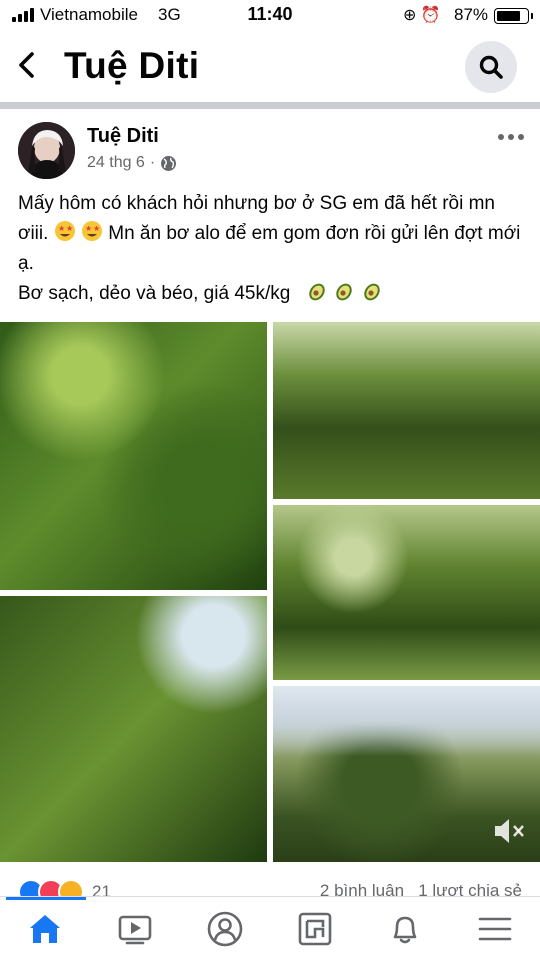 The height and width of the screenshot is (962, 540). I want to click on post-text-part-3: Bơ sạch, dẻo và béo, giá 45k/kg, so click(154, 293).